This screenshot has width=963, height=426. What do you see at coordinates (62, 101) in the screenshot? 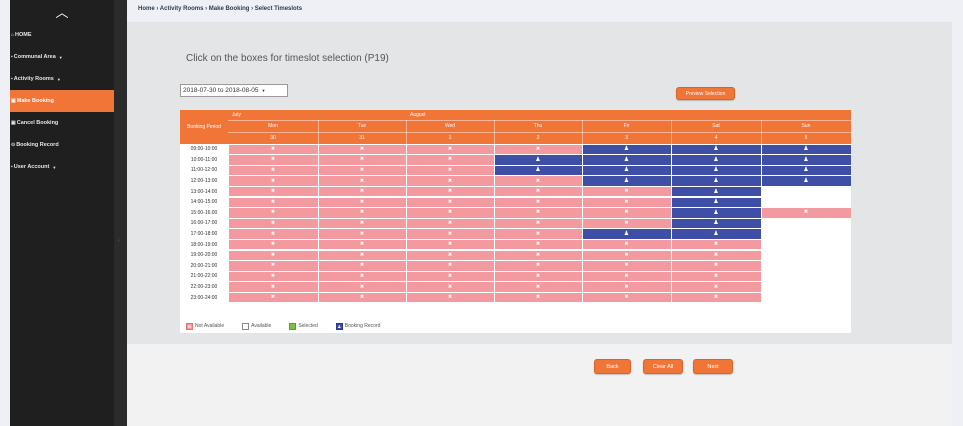
I see `sidebar-item-make-booking: ▣ Make Booking` at bounding box center [62, 101].